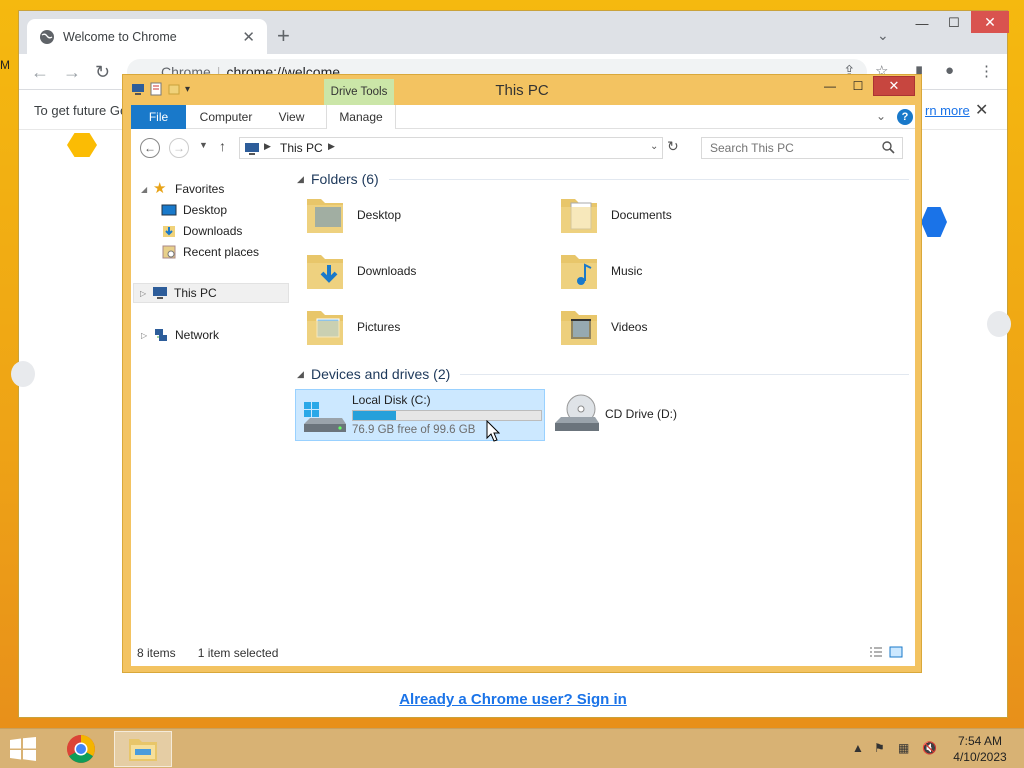 The height and width of the screenshot is (768, 1024). Describe the element at coordinates (147, 189) in the screenshot. I see `expand-icon: ◢` at that location.